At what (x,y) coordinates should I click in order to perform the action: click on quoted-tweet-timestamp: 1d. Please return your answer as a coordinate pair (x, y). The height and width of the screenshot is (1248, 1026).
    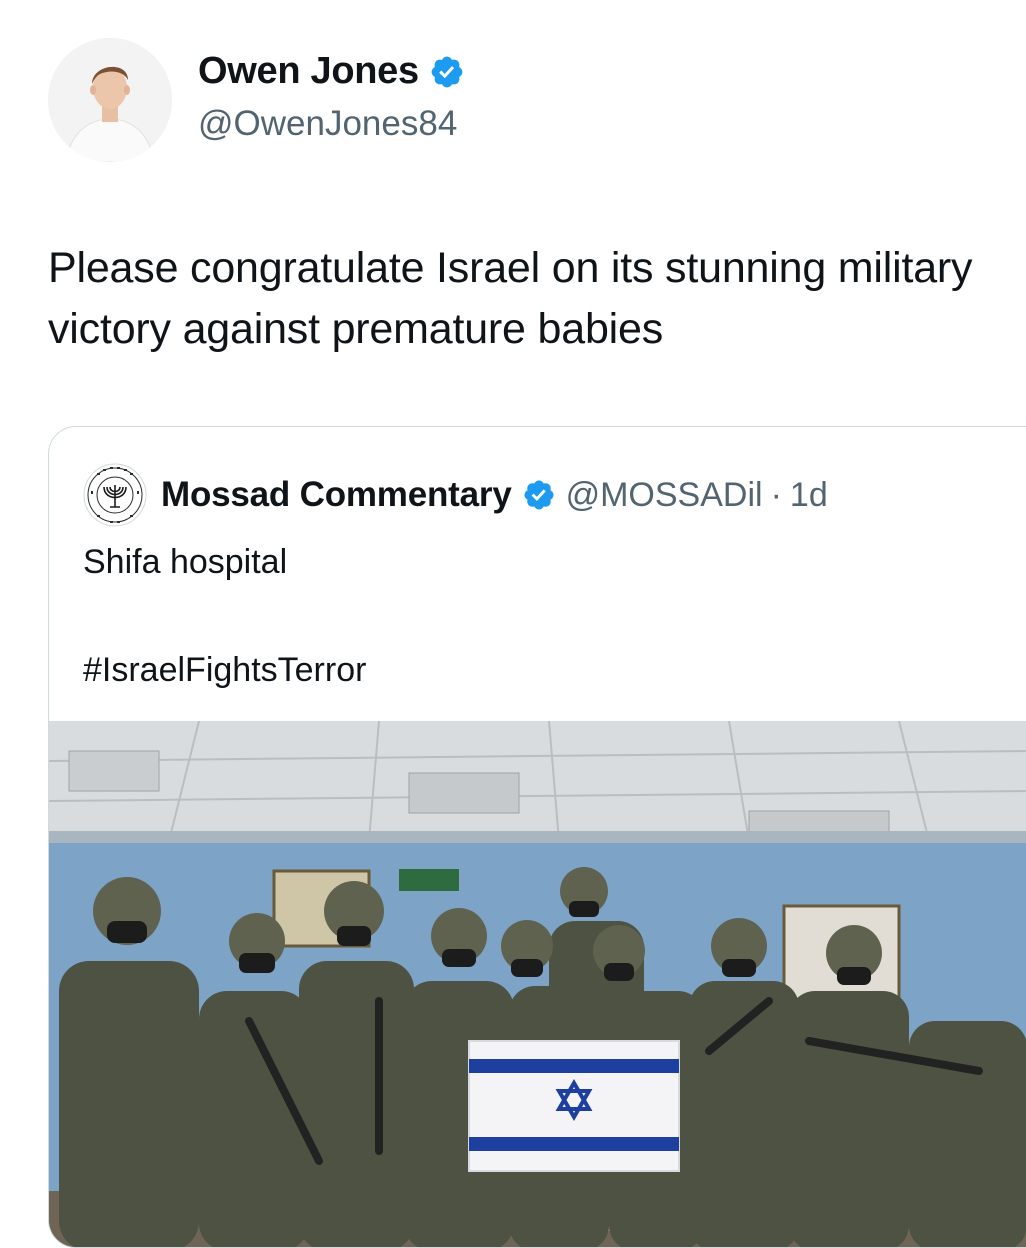
    Looking at the image, I should click on (809, 495).